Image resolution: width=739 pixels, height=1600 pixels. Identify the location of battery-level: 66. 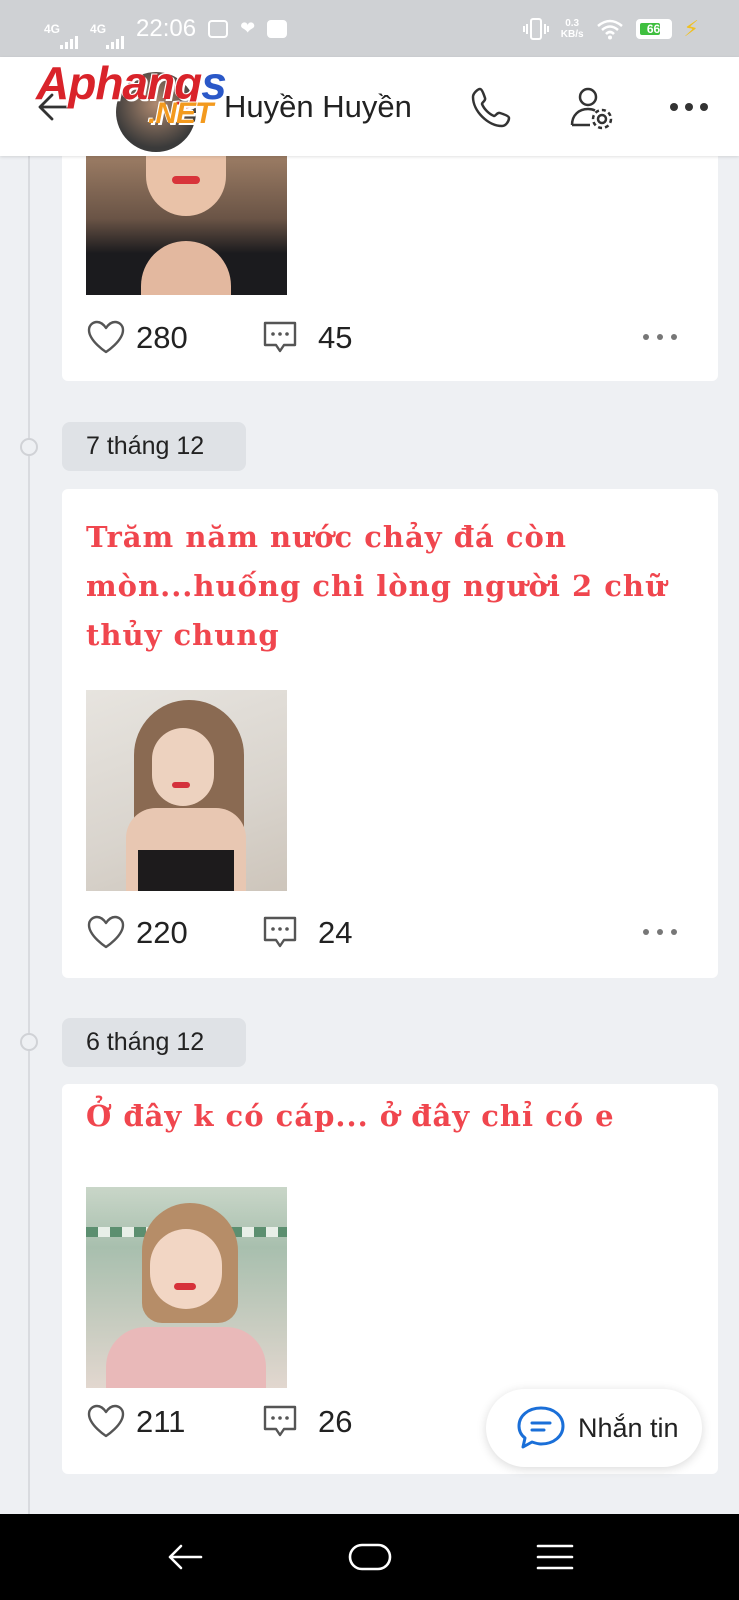
(653, 28).